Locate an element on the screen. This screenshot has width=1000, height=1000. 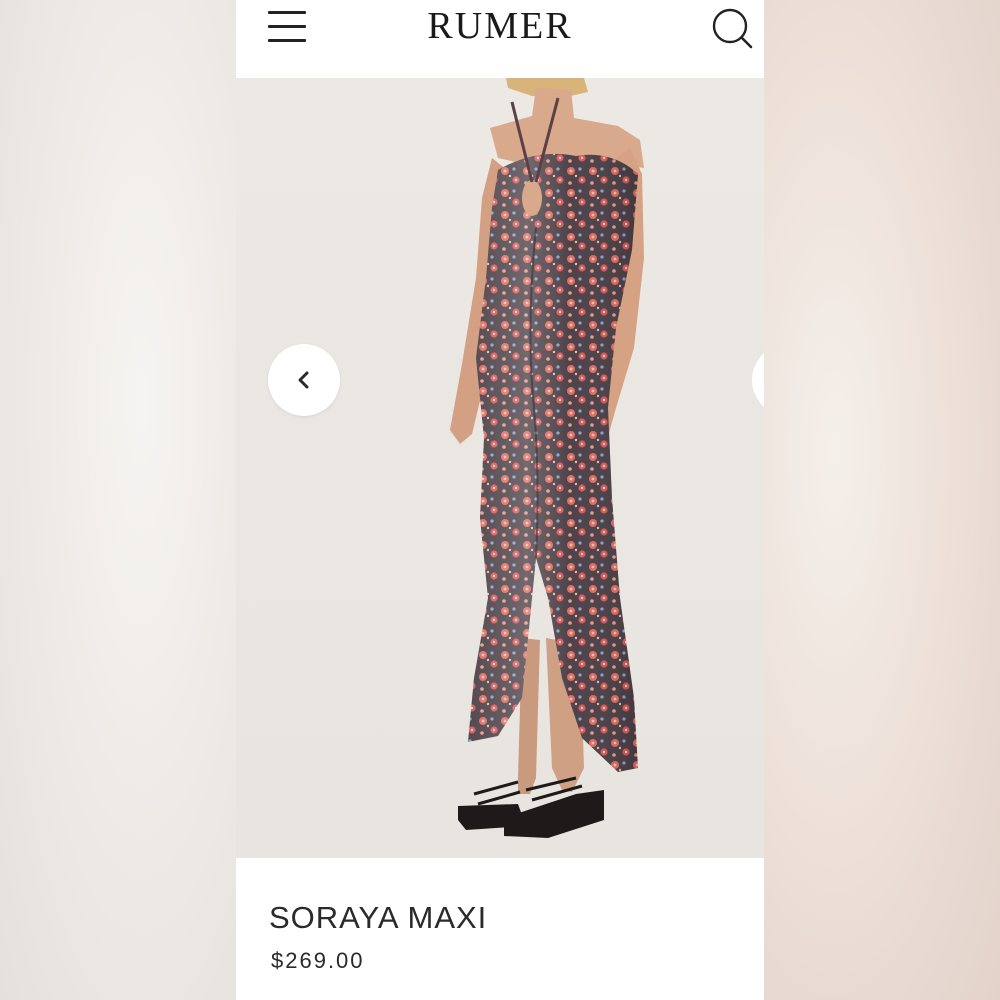
previous-image-button is located at coordinates (304, 380).